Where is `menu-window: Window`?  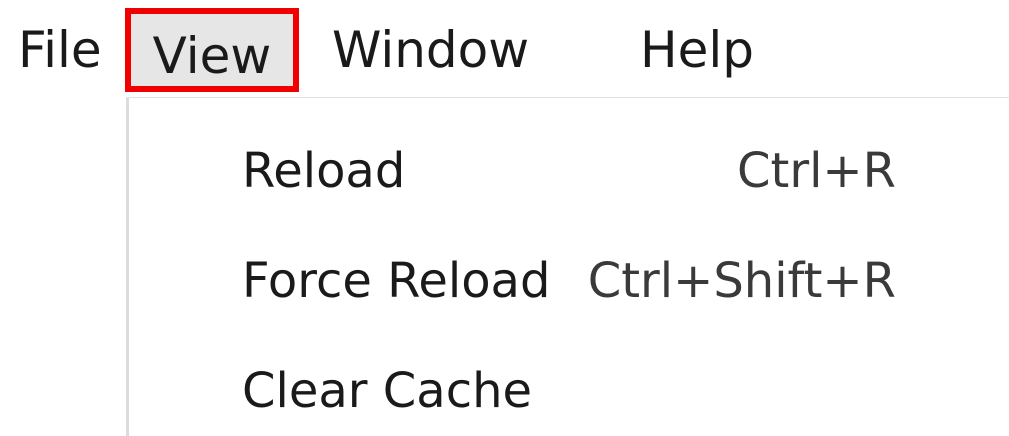 menu-window: Window is located at coordinates (430, 50).